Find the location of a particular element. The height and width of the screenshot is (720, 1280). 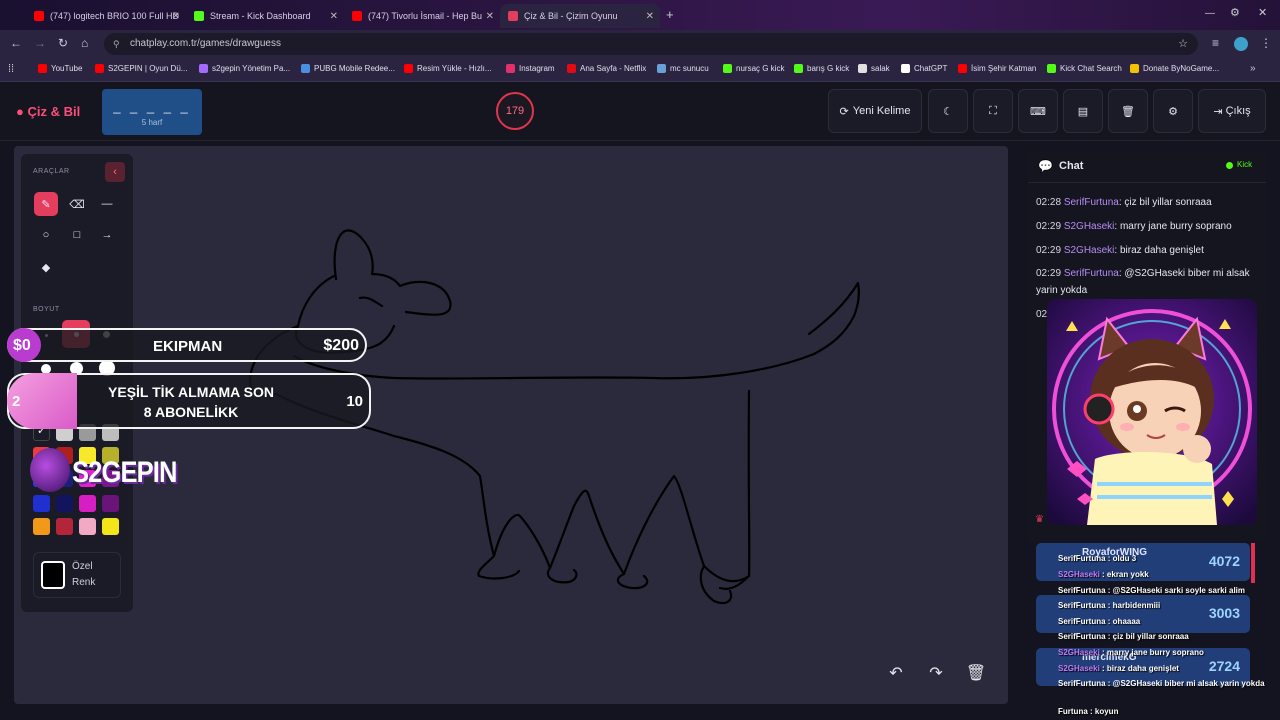

bookmark: İsim Şehir Katman is located at coordinates (997, 68).